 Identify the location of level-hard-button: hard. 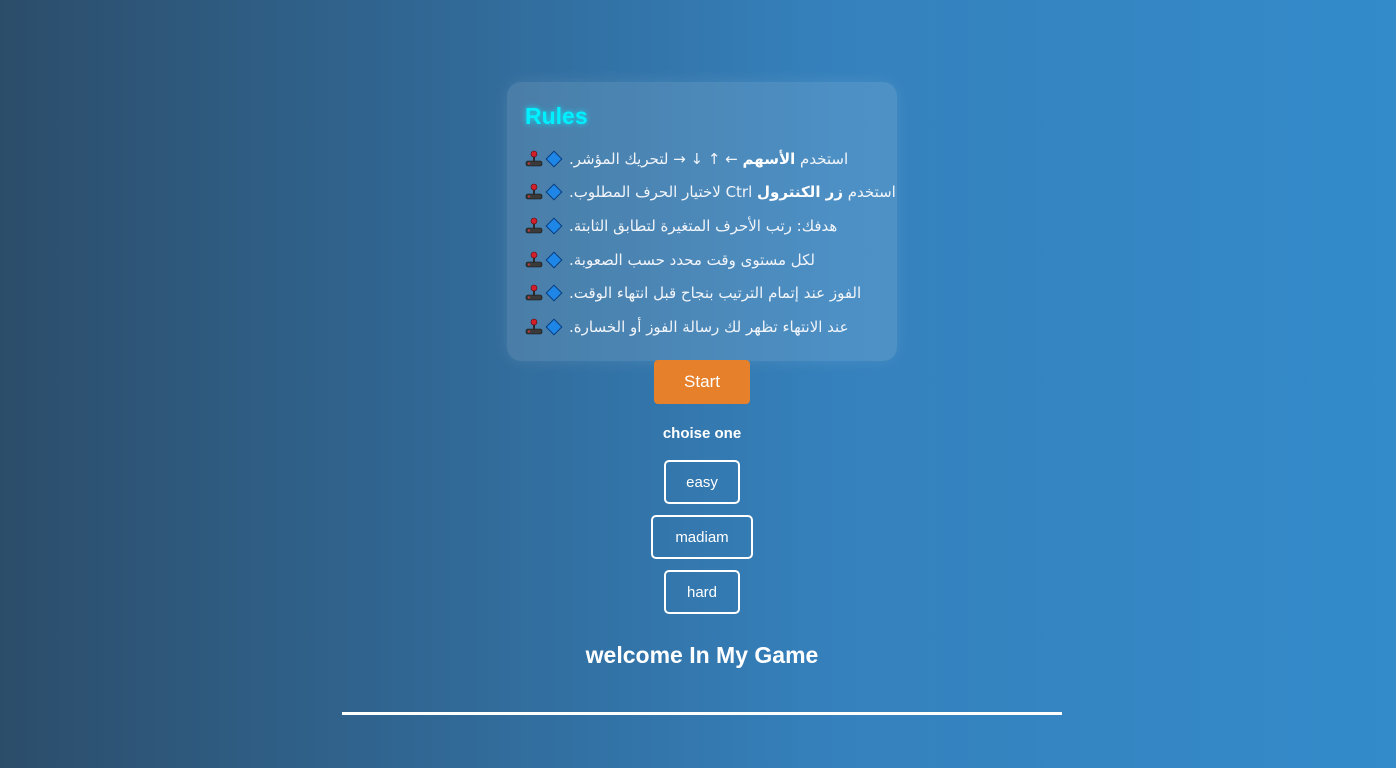
(702, 592).